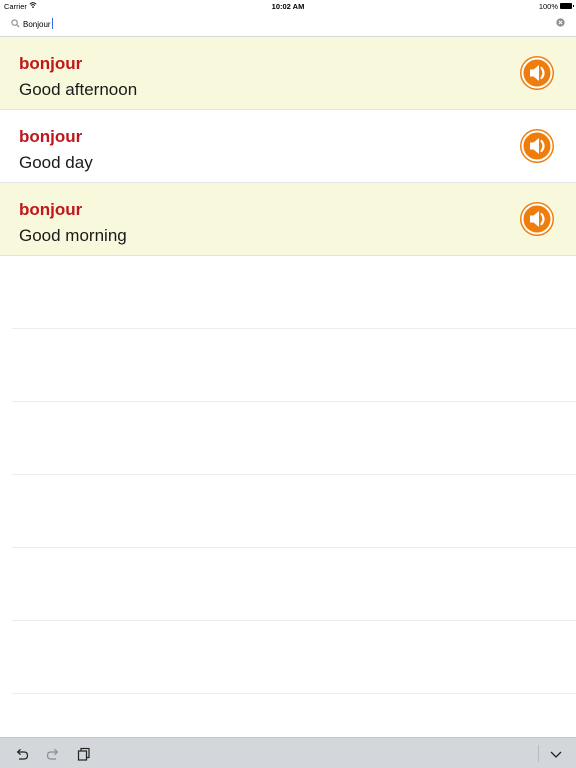  I want to click on redo-icon, so click(53, 754).